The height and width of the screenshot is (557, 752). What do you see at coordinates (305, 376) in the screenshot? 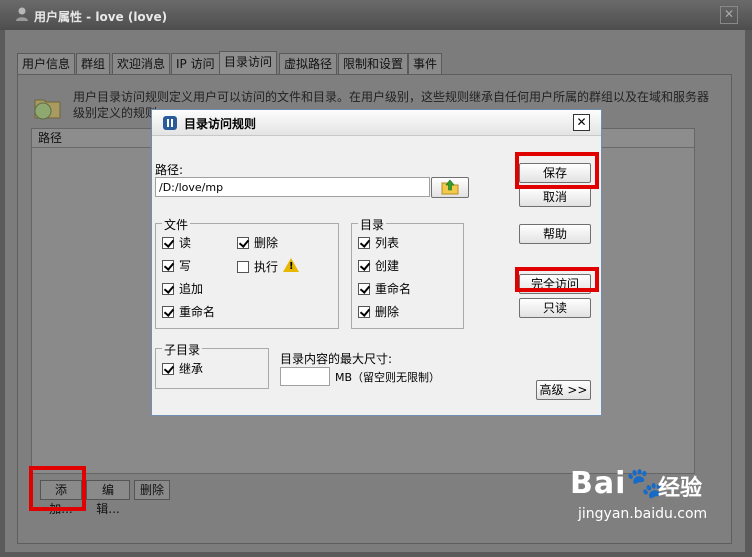
I see `max-size-input` at bounding box center [305, 376].